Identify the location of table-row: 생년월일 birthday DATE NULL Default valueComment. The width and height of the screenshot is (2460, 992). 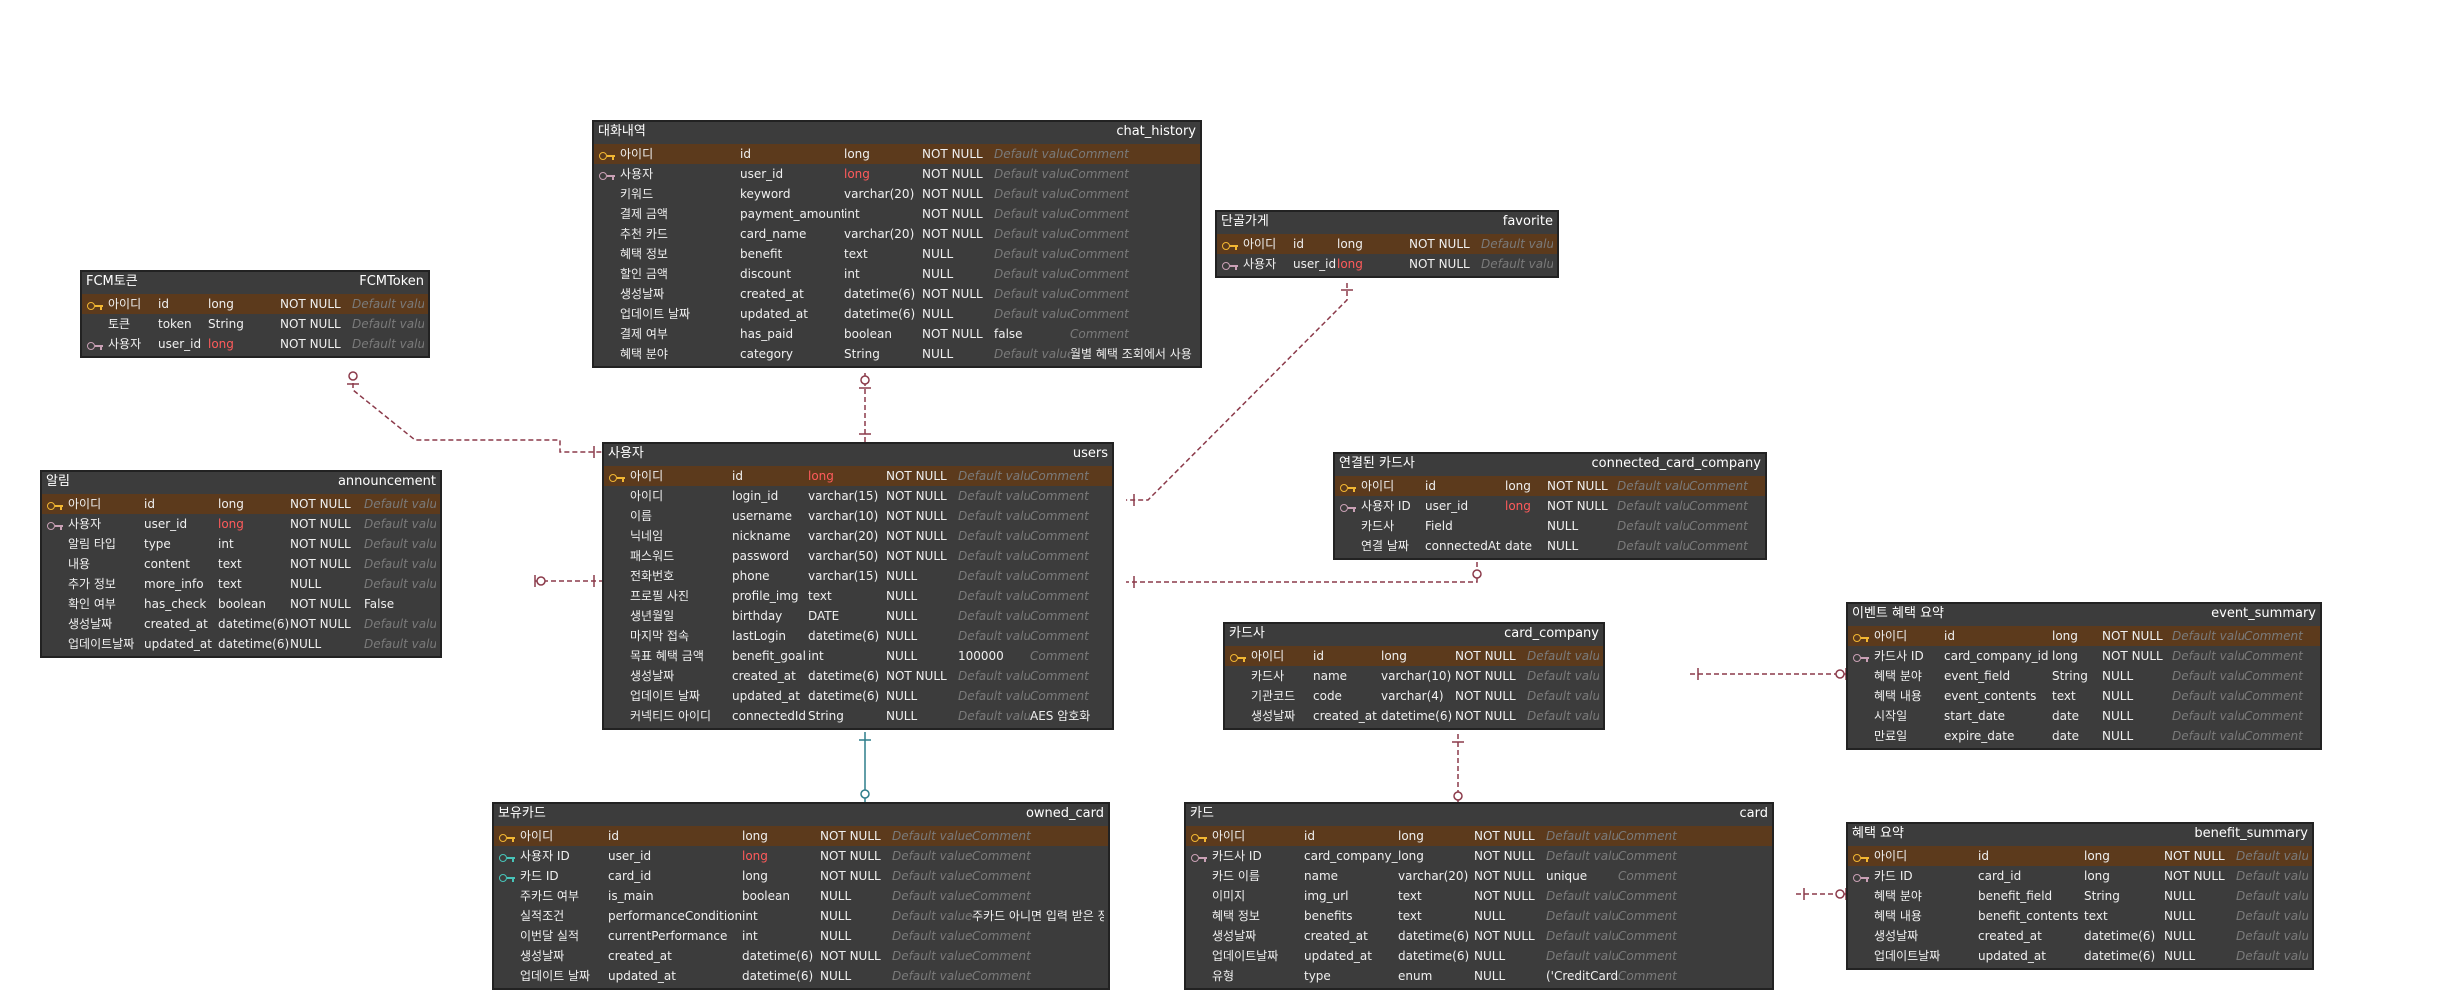
(858, 616).